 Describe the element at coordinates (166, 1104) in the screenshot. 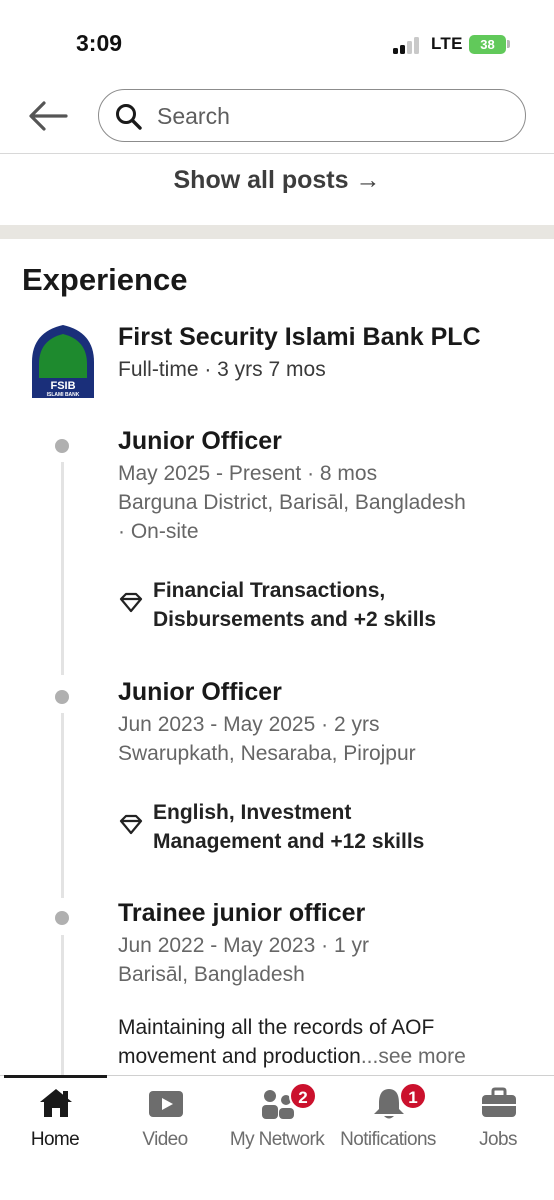

I see `video-icon` at that location.